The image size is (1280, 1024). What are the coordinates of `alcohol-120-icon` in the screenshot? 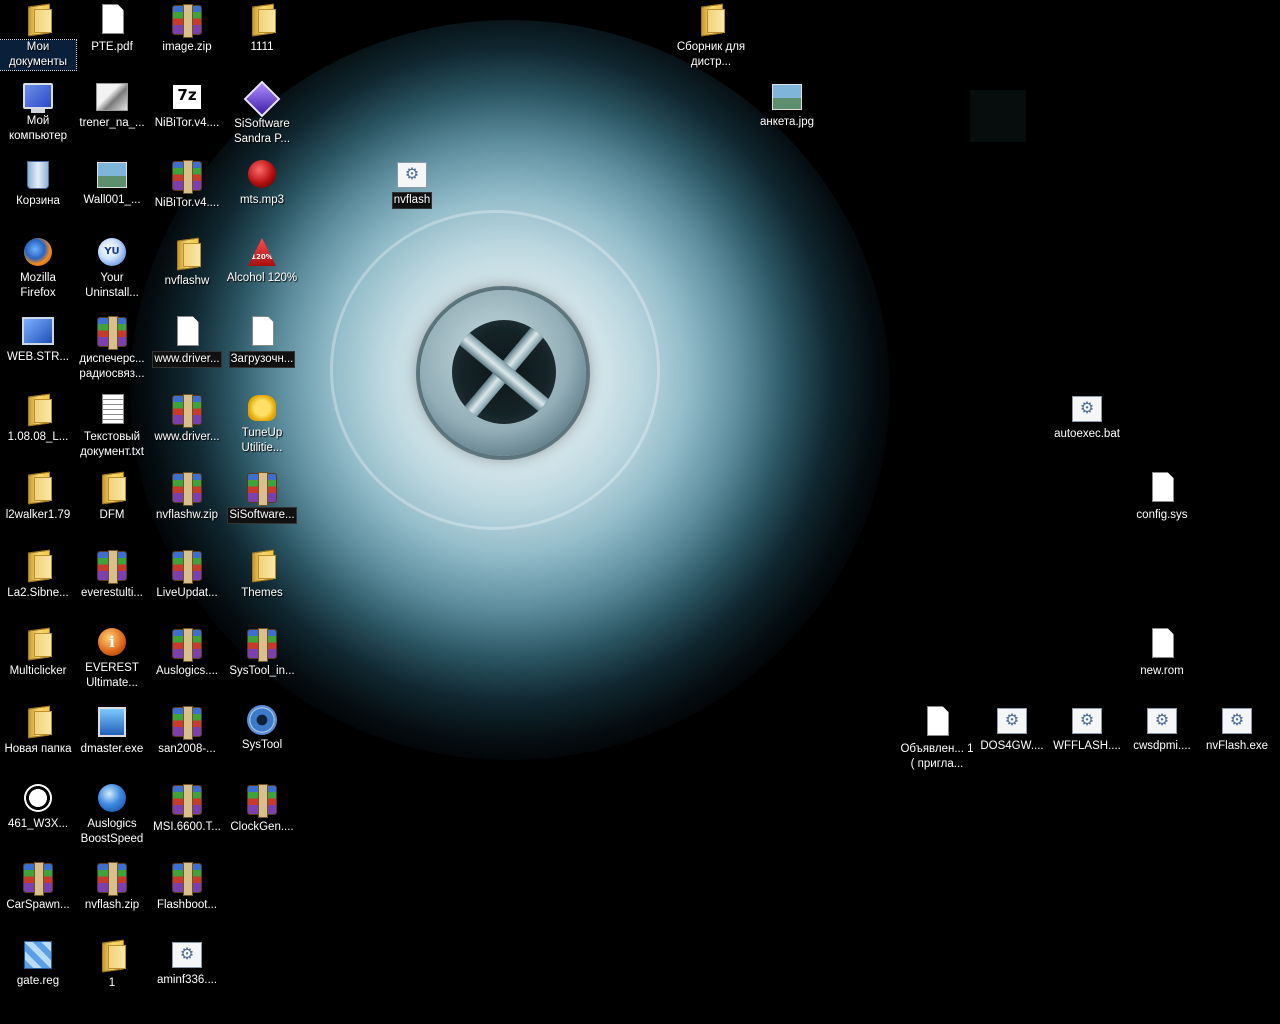 It's located at (262, 252).